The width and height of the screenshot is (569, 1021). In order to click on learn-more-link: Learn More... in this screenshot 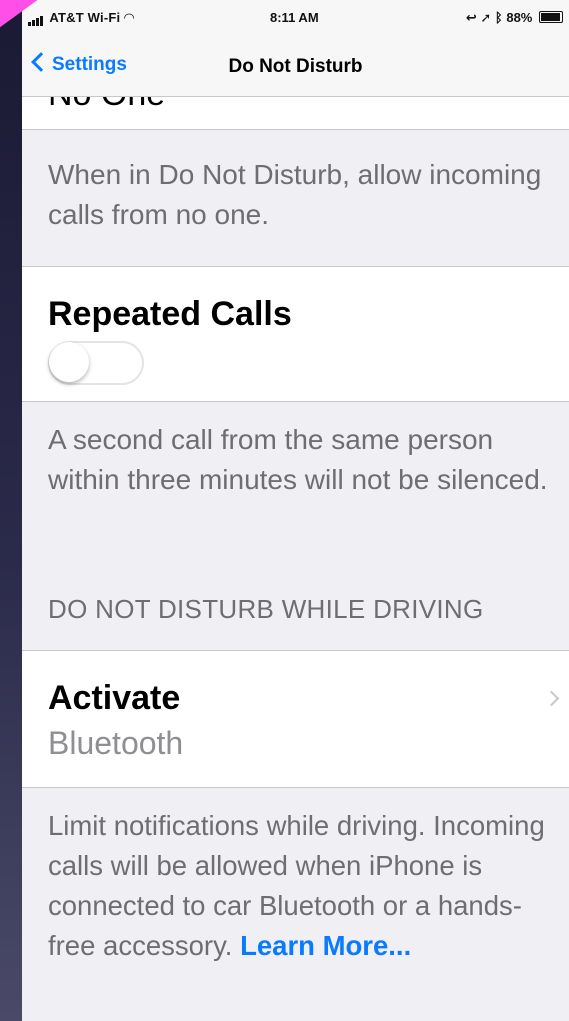, I will do `click(325, 945)`.